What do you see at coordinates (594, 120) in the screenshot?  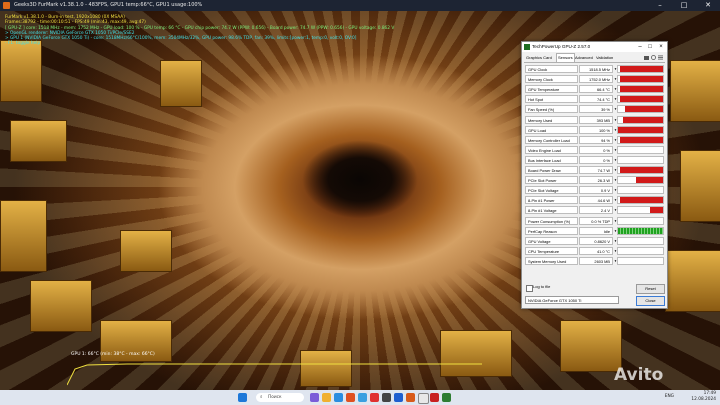 I see `sensor-row: Memory Used 393 MB ▼` at bounding box center [594, 120].